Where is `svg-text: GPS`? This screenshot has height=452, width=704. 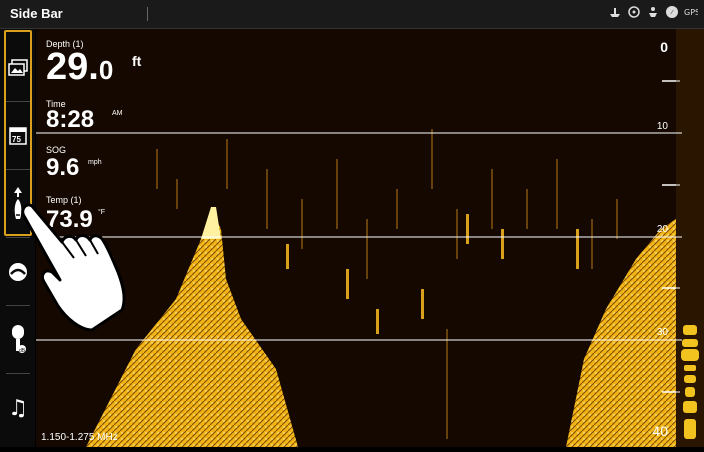 svg-text: GPS is located at coordinates (691, 12).